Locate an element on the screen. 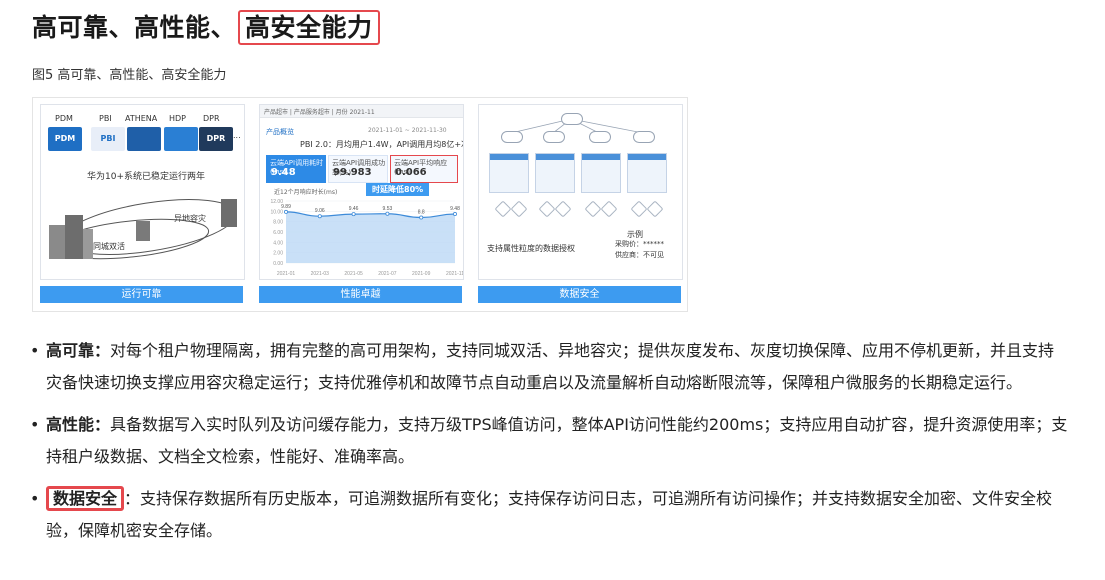 The image size is (1105, 580). section-heading: 高可靠、高性能、 高安全能力 is located at coordinates (206, 26).